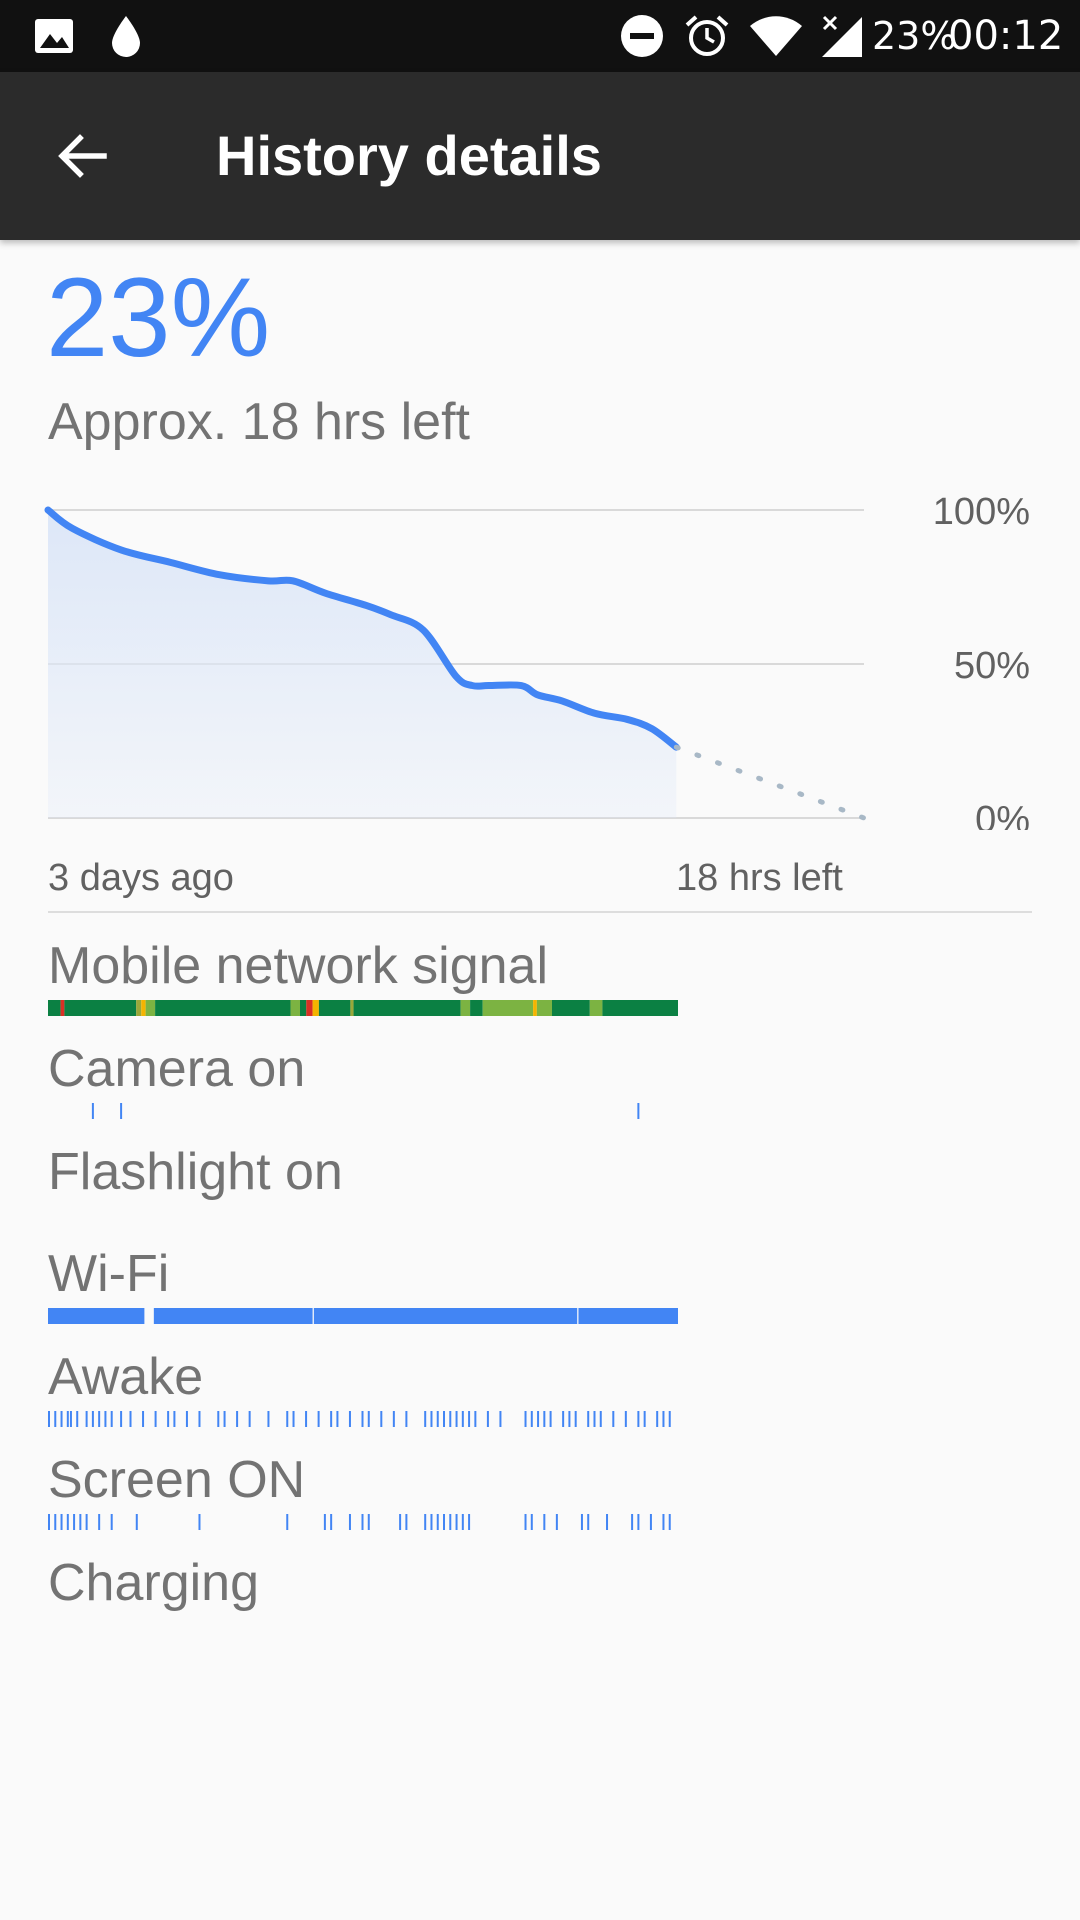 The image size is (1080, 1920). Describe the element at coordinates (540, 36) in the screenshot. I see `status-bar: 23% 00:12` at that location.